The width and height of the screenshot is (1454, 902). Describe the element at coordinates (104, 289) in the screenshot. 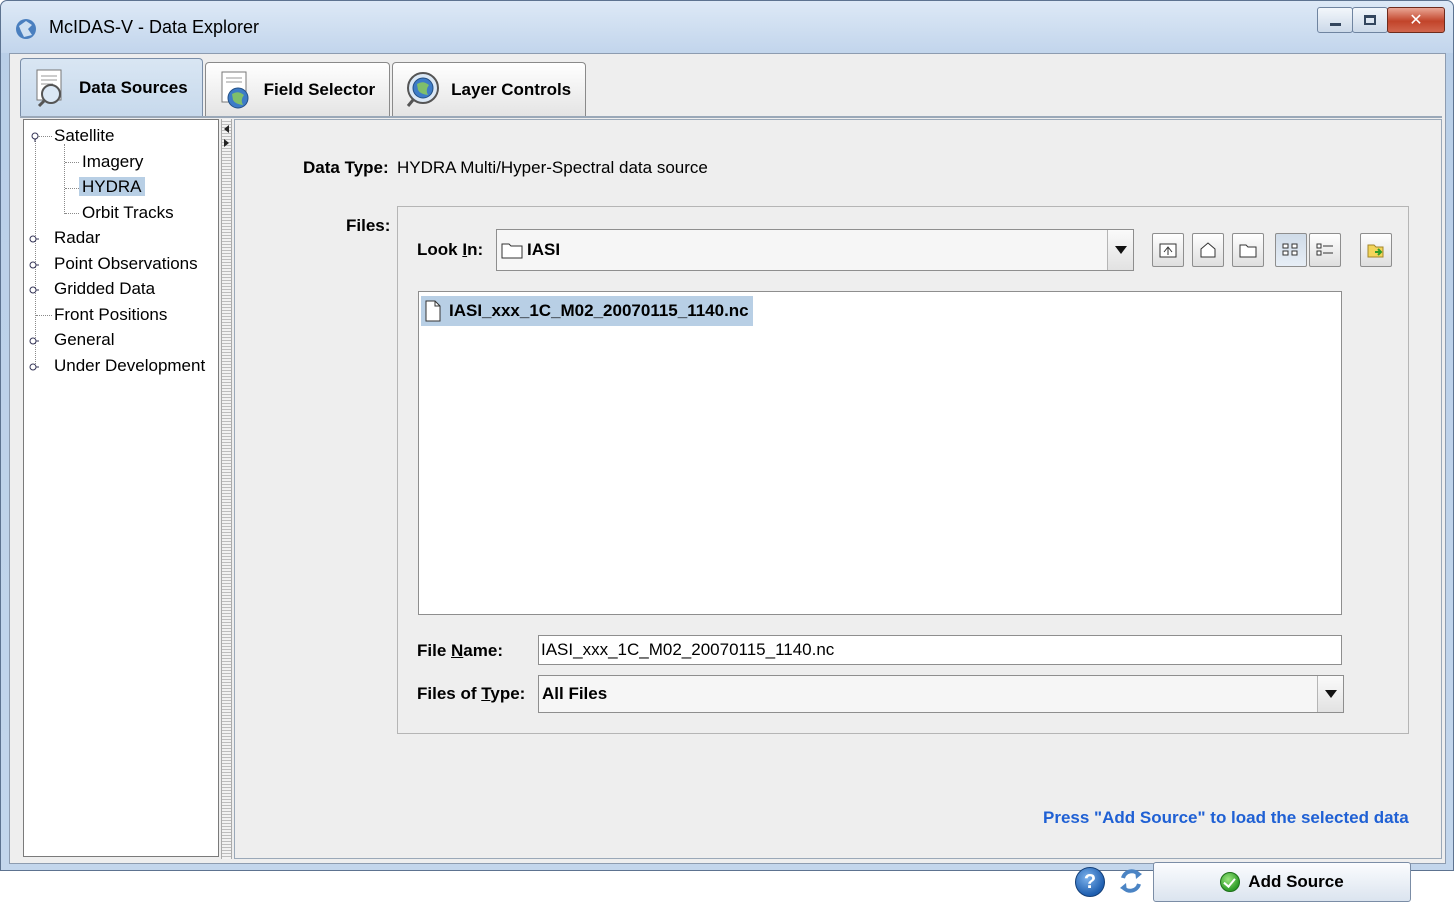

I see `tree-item-gridded-data: Gridded Data` at that location.